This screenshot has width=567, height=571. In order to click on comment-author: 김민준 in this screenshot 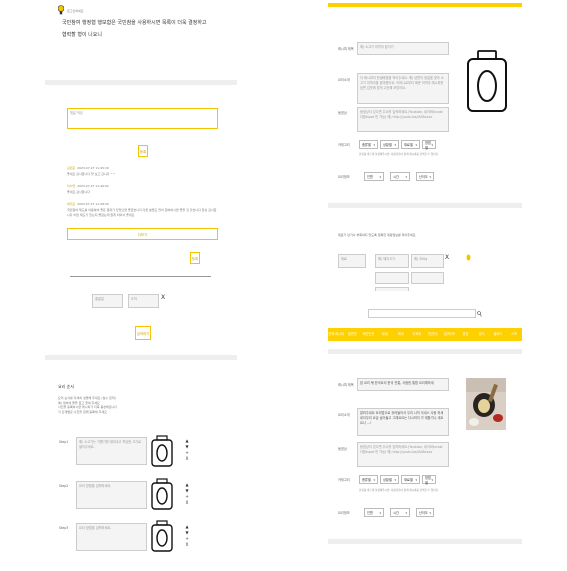, I will do `click(71, 168)`.